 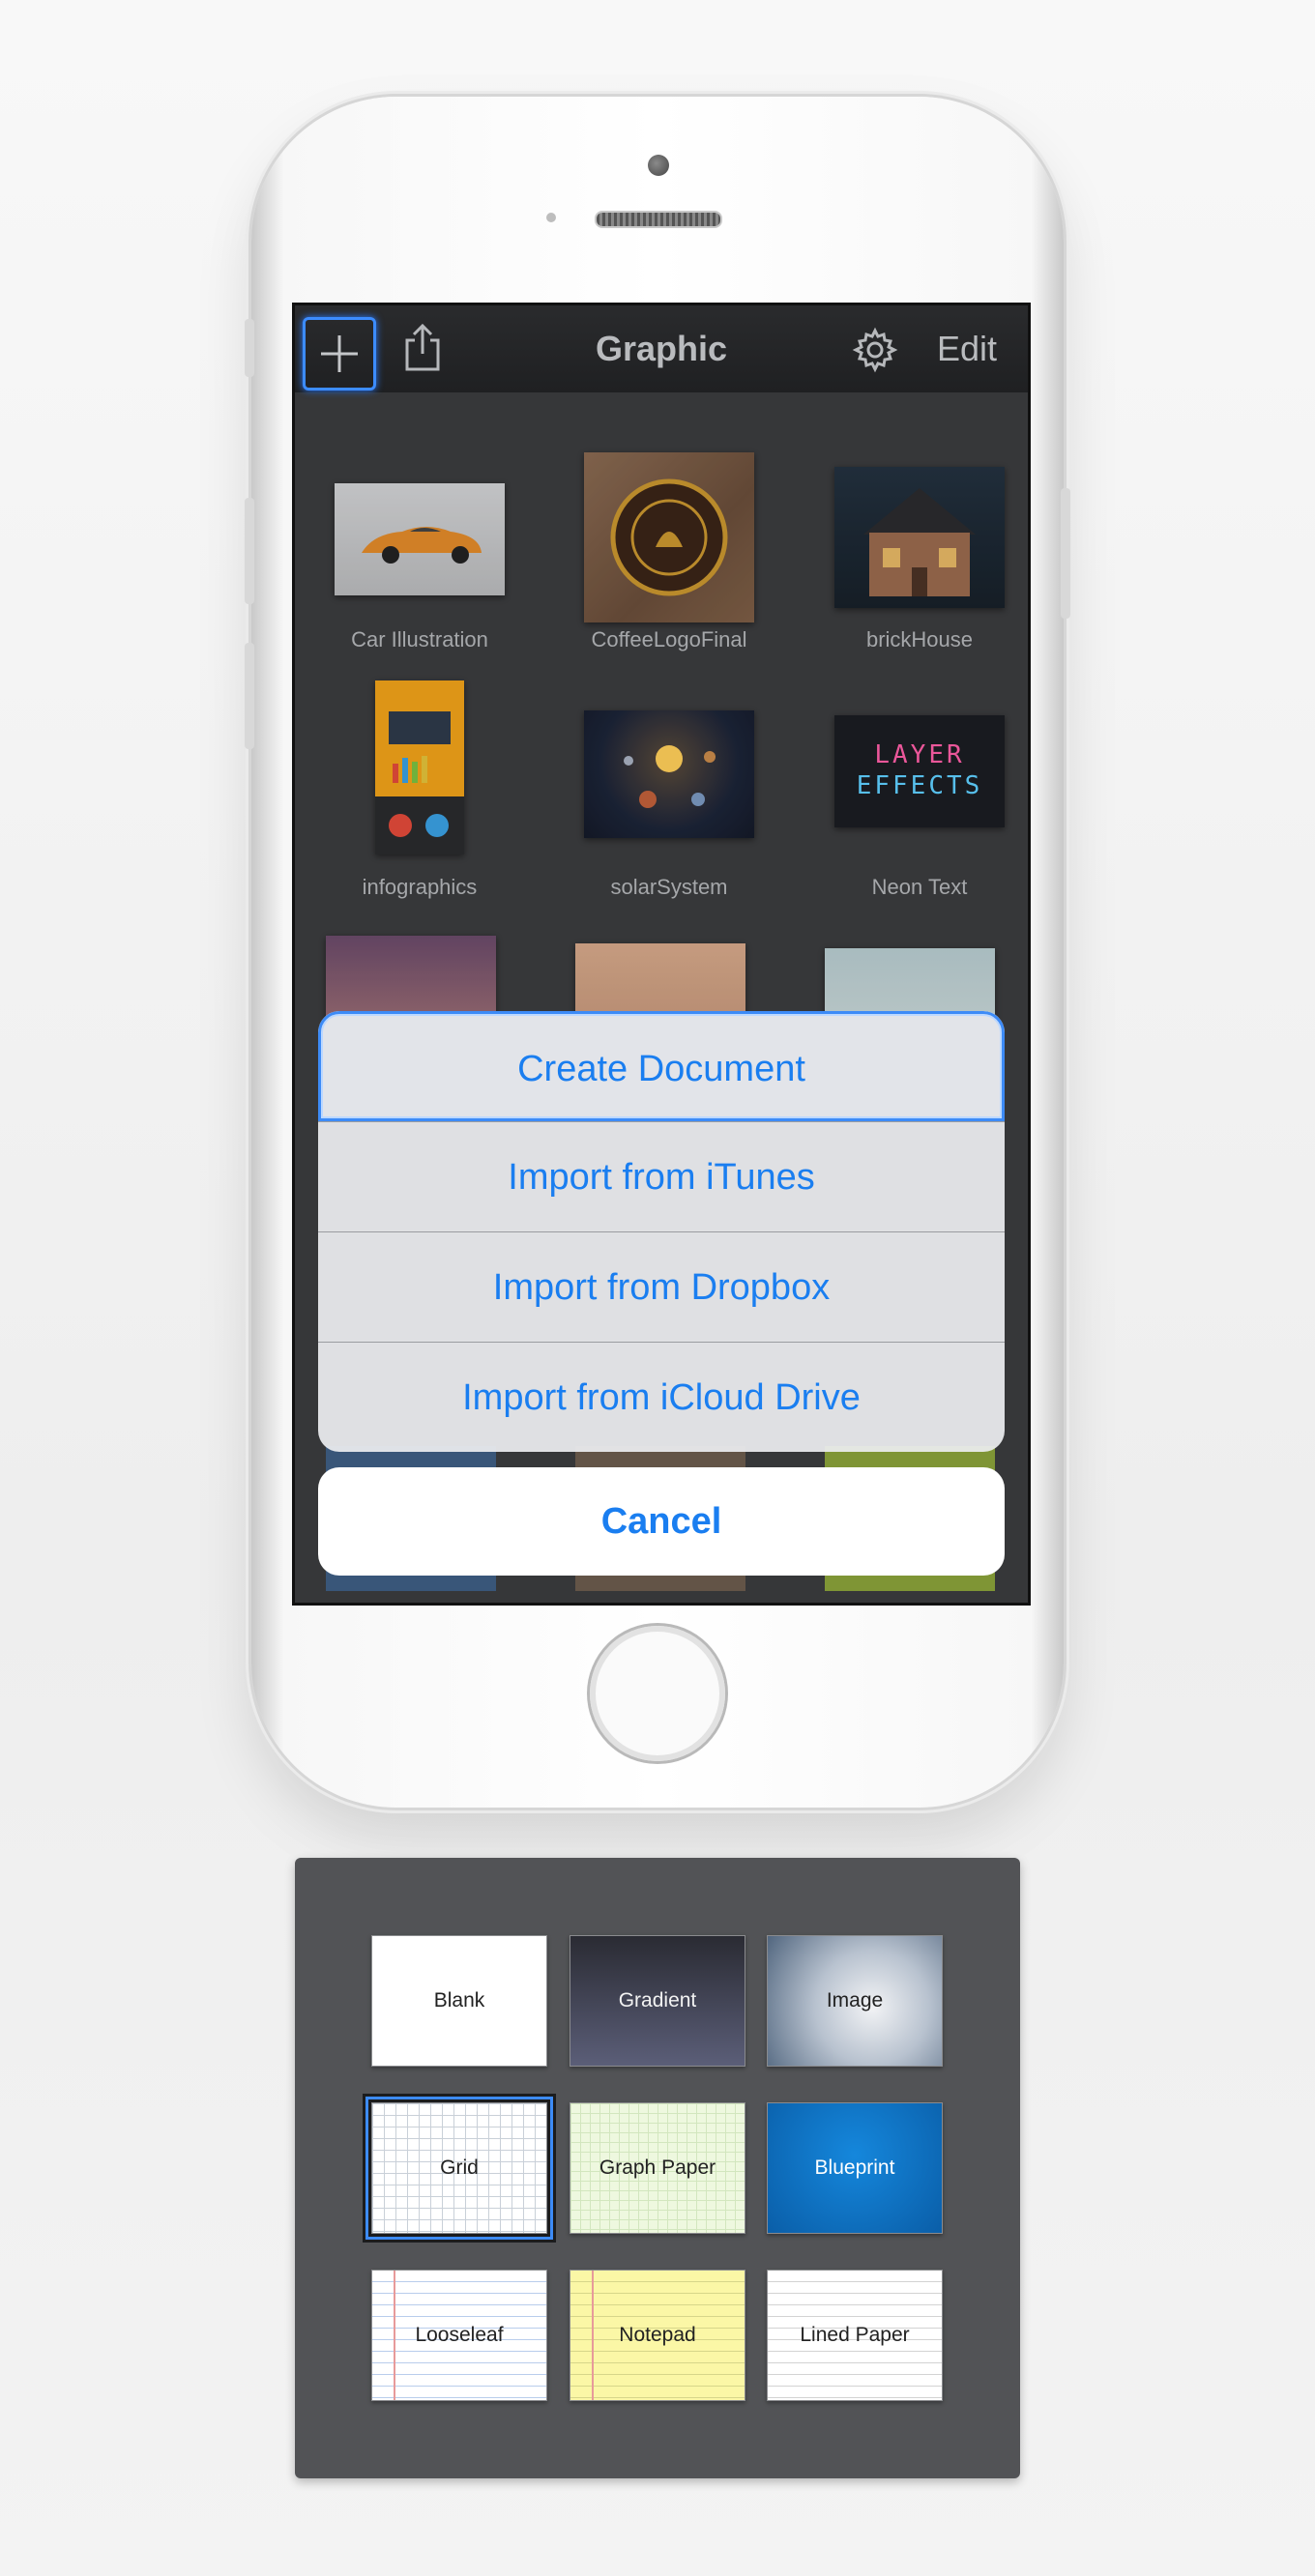 What do you see at coordinates (551, 217) in the screenshot?
I see `proximity-sensor` at bounding box center [551, 217].